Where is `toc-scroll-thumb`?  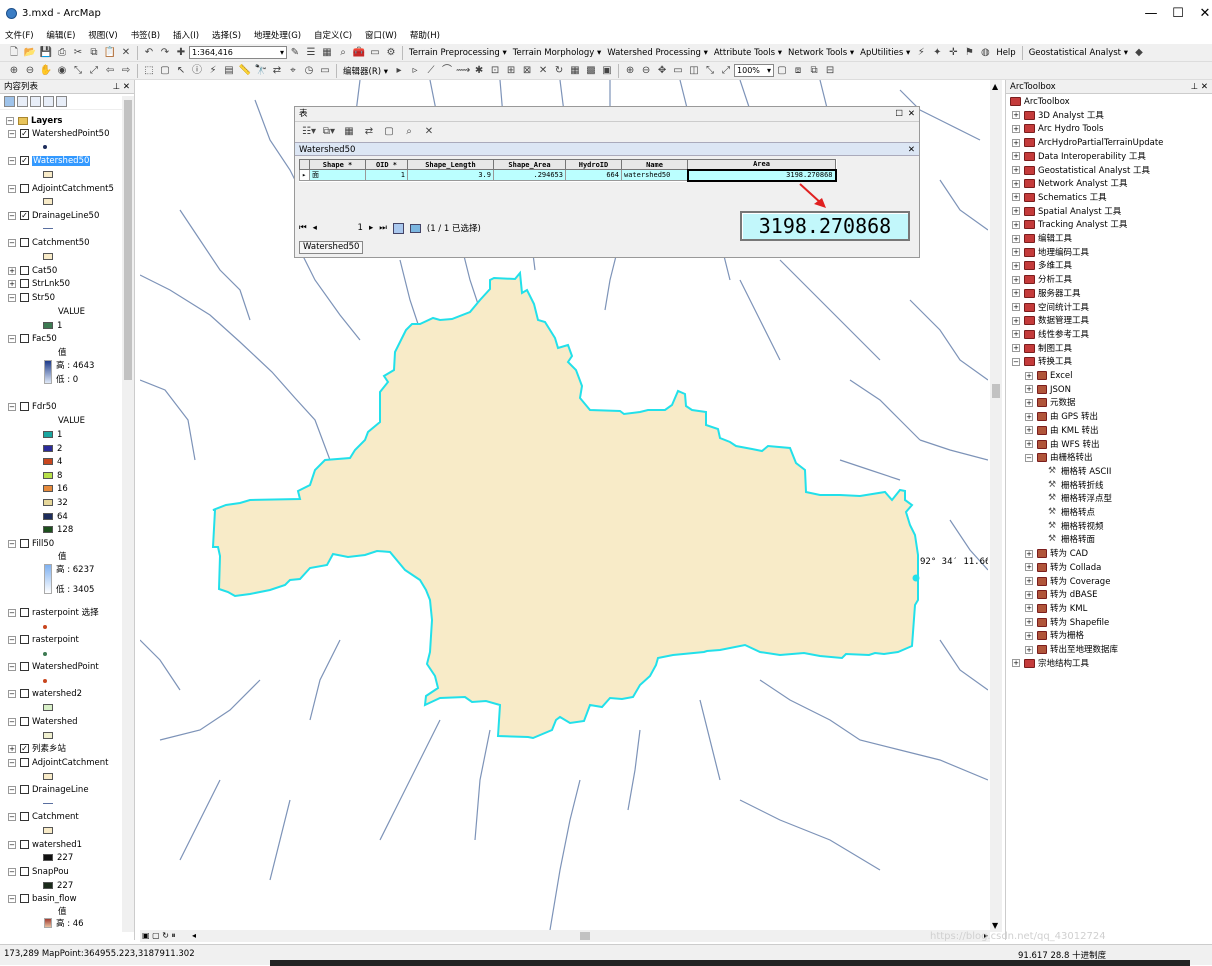
toc-scroll-thumb is located at coordinates (128, 240).